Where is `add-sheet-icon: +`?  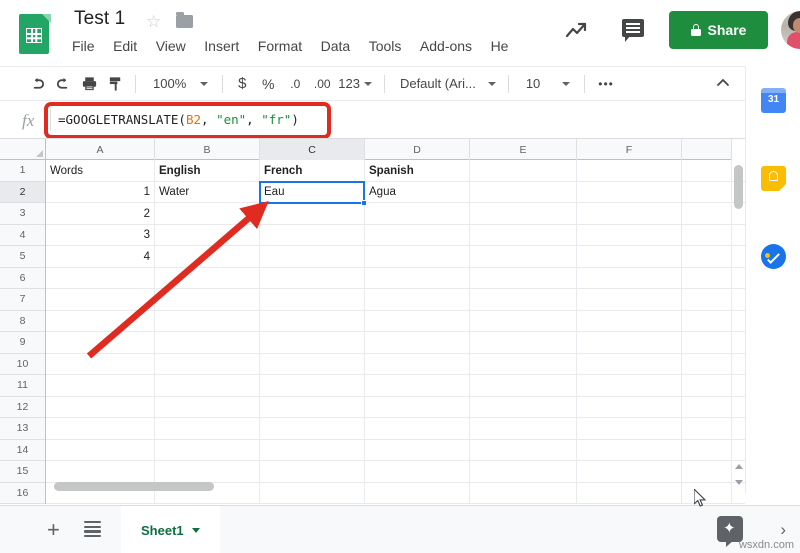 add-sheet-icon: + is located at coordinates (53, 530).